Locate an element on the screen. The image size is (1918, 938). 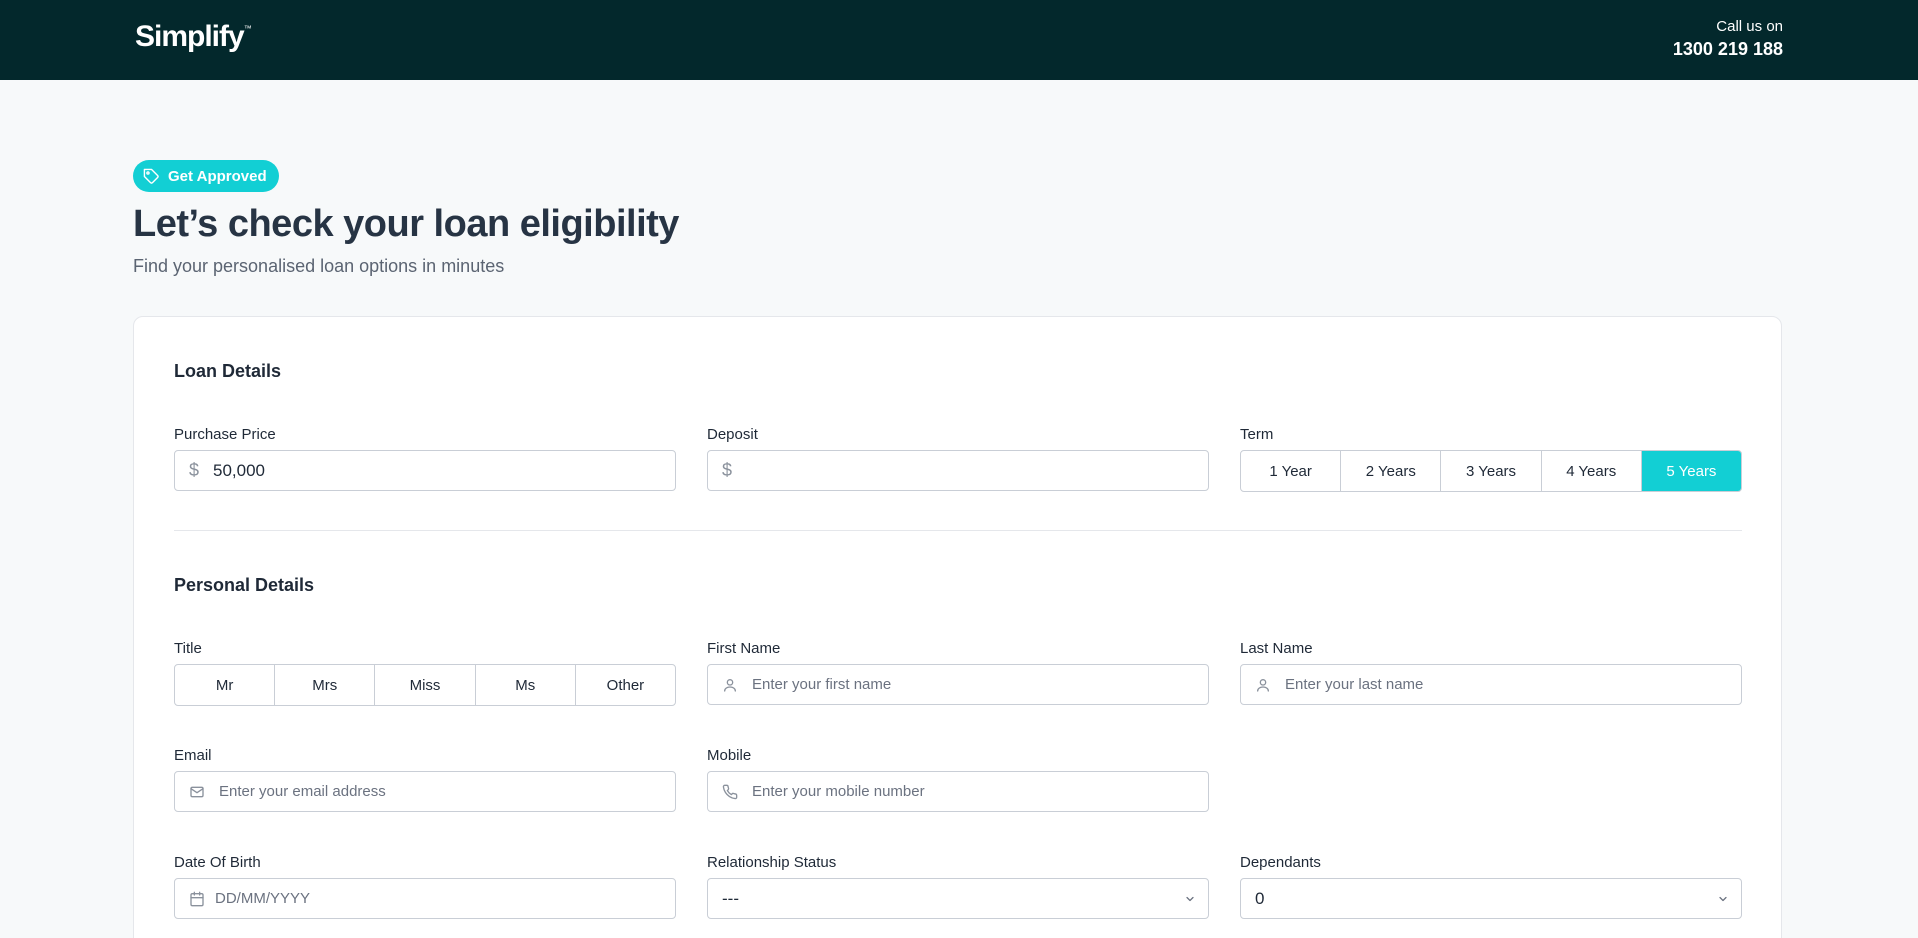
term-label: Term is located at coordinates (1257, 434).